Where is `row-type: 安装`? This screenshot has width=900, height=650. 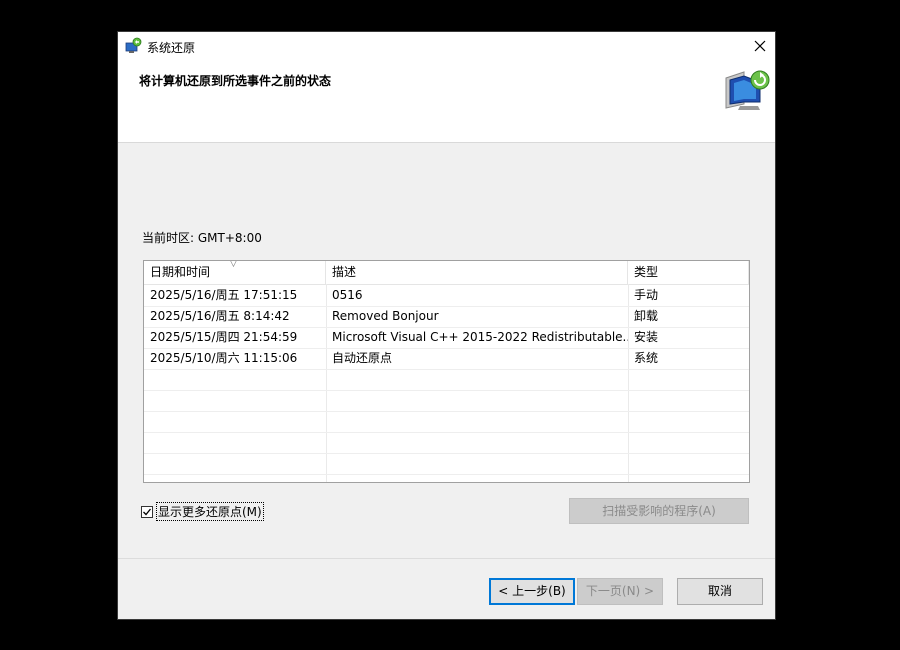
row-type: 安装 is located at coordinates (646, 337).